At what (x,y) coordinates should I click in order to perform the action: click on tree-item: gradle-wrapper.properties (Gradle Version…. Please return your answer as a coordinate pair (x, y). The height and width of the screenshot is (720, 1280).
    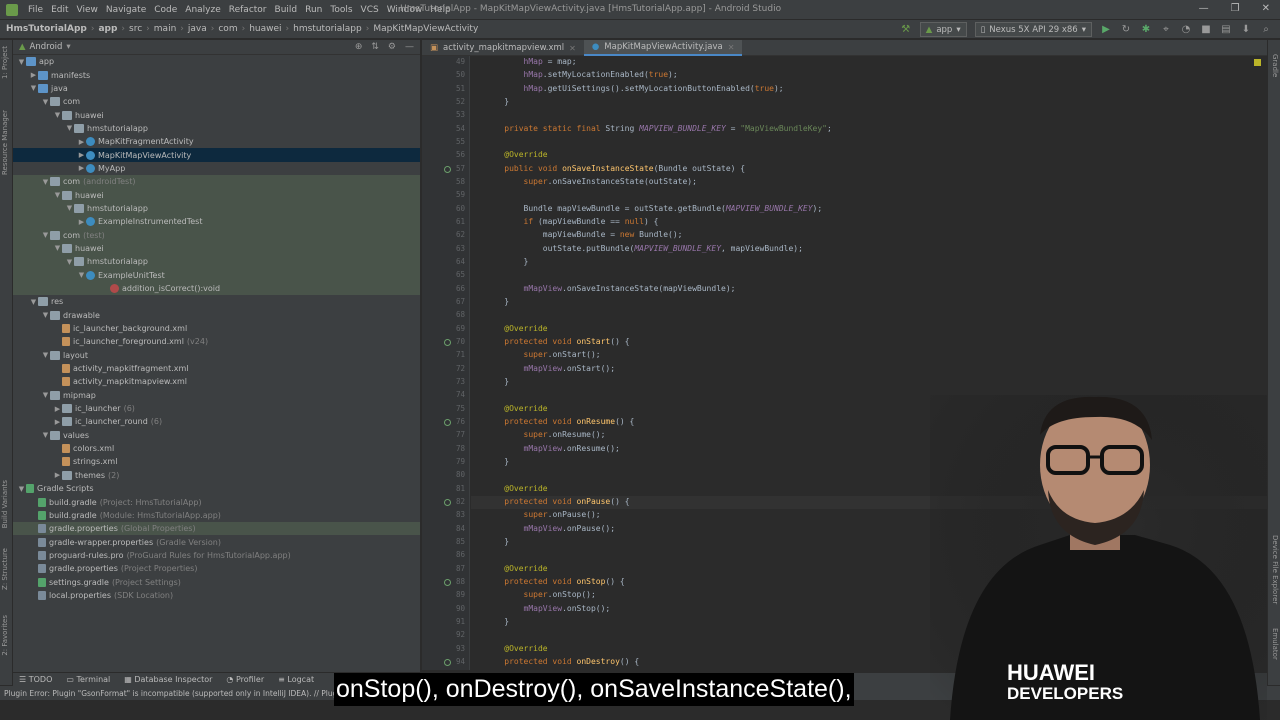
    Looking at the image, I should click on (216, 541).